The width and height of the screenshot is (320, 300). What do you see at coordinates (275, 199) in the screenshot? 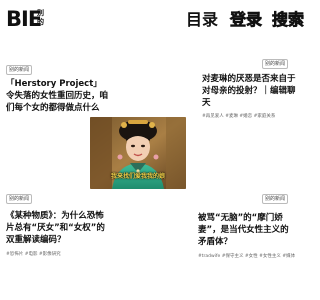
I see `card-4-tag: 别的新闻` at bounding box center [275, 199].